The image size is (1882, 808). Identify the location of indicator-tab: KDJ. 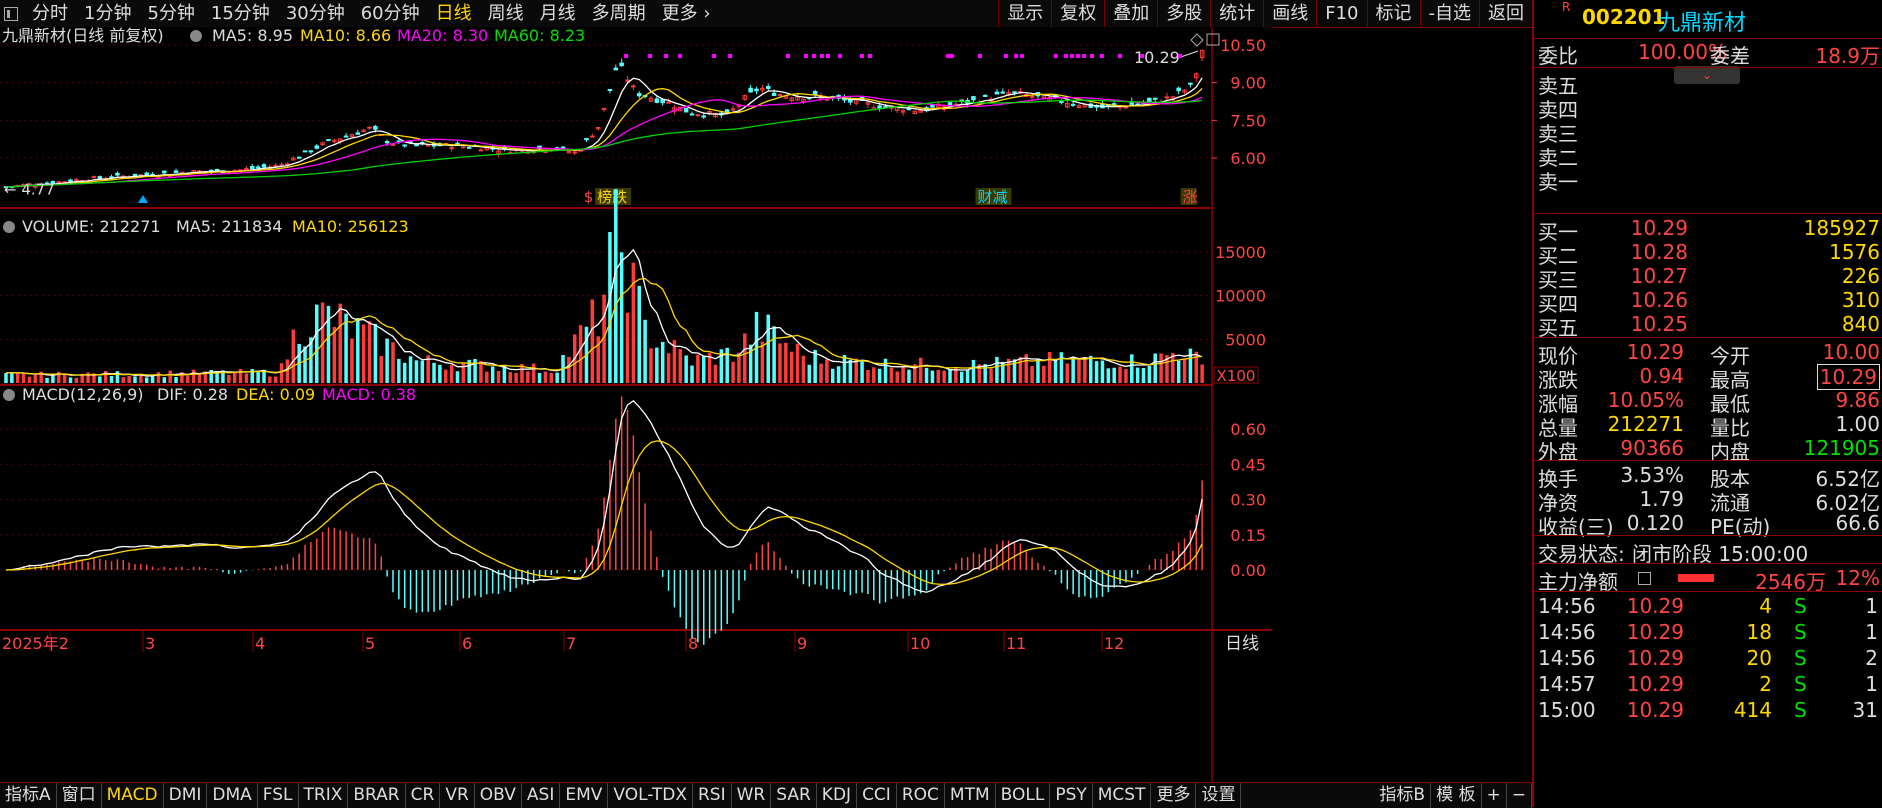
(837, 795).